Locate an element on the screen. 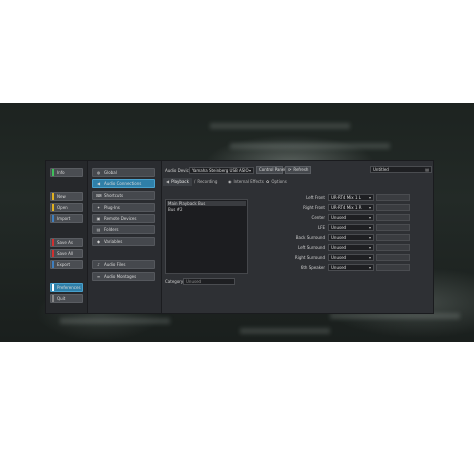  info-button: Info is located at coordinates (66, 172).